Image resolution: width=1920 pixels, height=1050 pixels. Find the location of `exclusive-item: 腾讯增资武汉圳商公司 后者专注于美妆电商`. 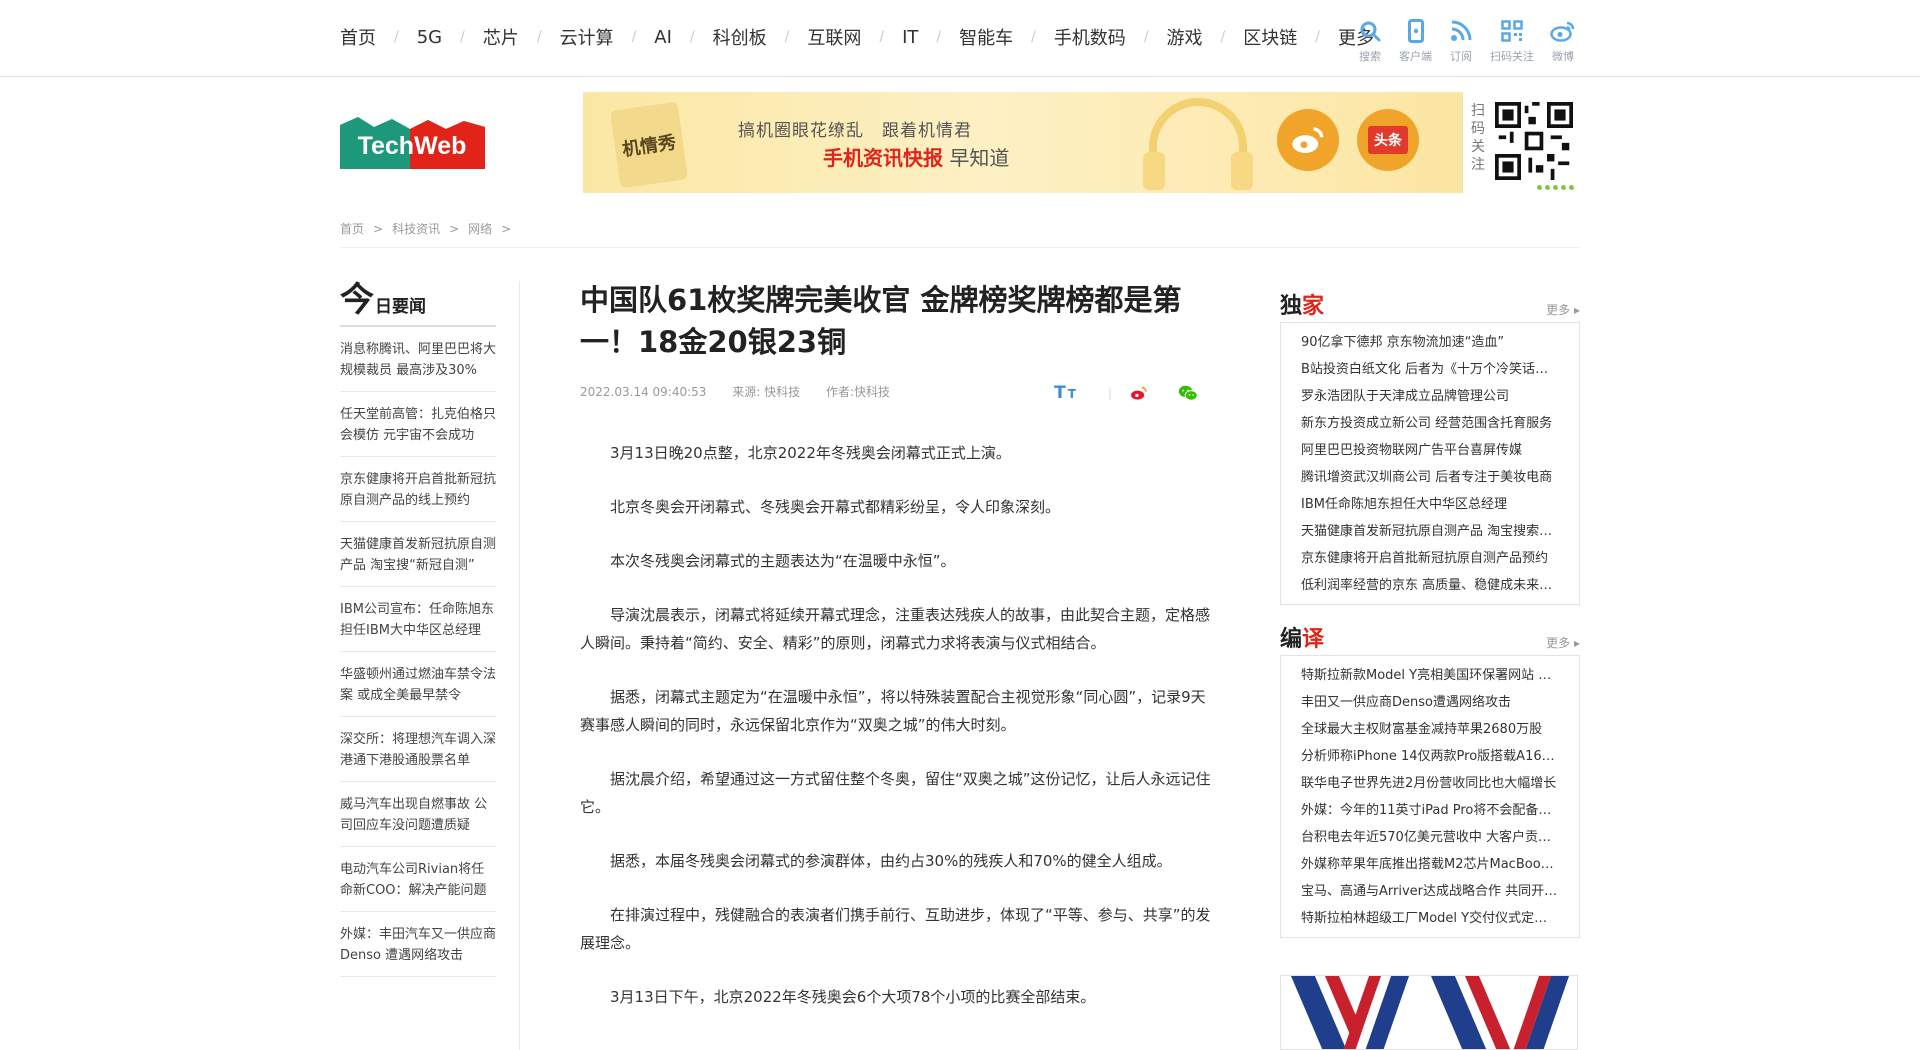

exclusive-item: 腾讯增资武汉圳商公司 后者专注于美妆电商 is located at coordinates (1430, 477).